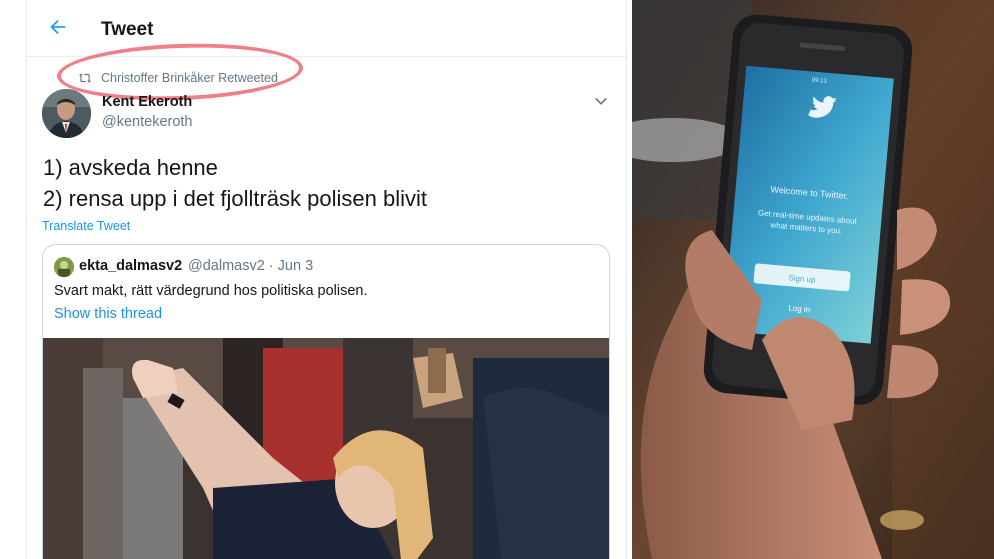 The width and height of the screenshot is (994, 559). I want to click on quoted-author-meta: @dalmasv2 · Jun 3, so click(251, 266).